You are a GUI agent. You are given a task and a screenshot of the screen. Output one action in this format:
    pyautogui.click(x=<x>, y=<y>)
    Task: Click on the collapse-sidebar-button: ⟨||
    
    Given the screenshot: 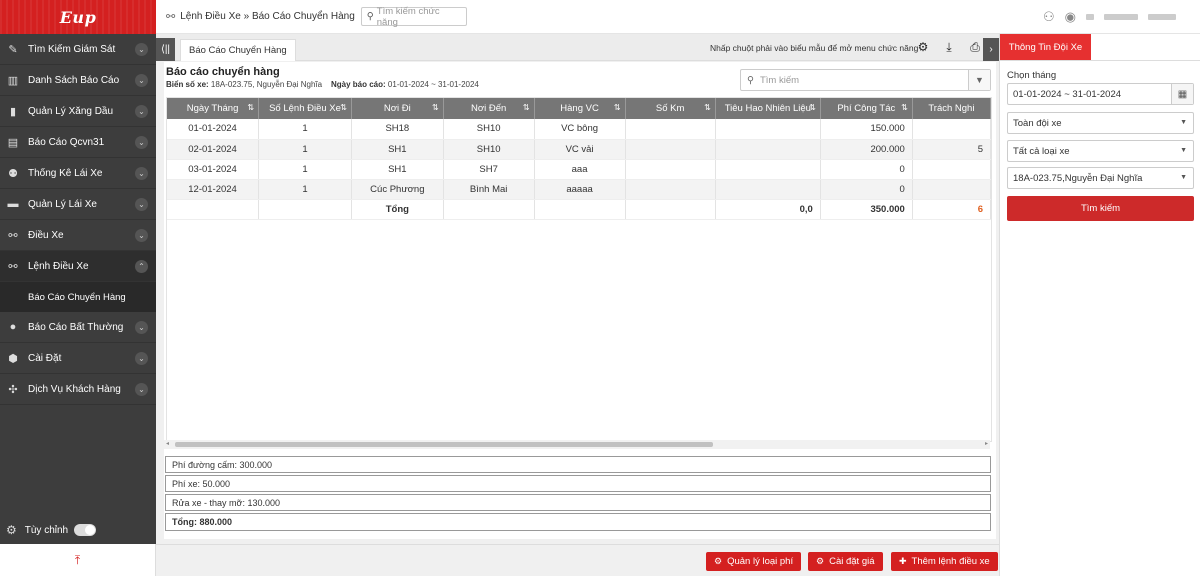 What is the action you would take?
    pyautogui.click(x=165, y=49)
    